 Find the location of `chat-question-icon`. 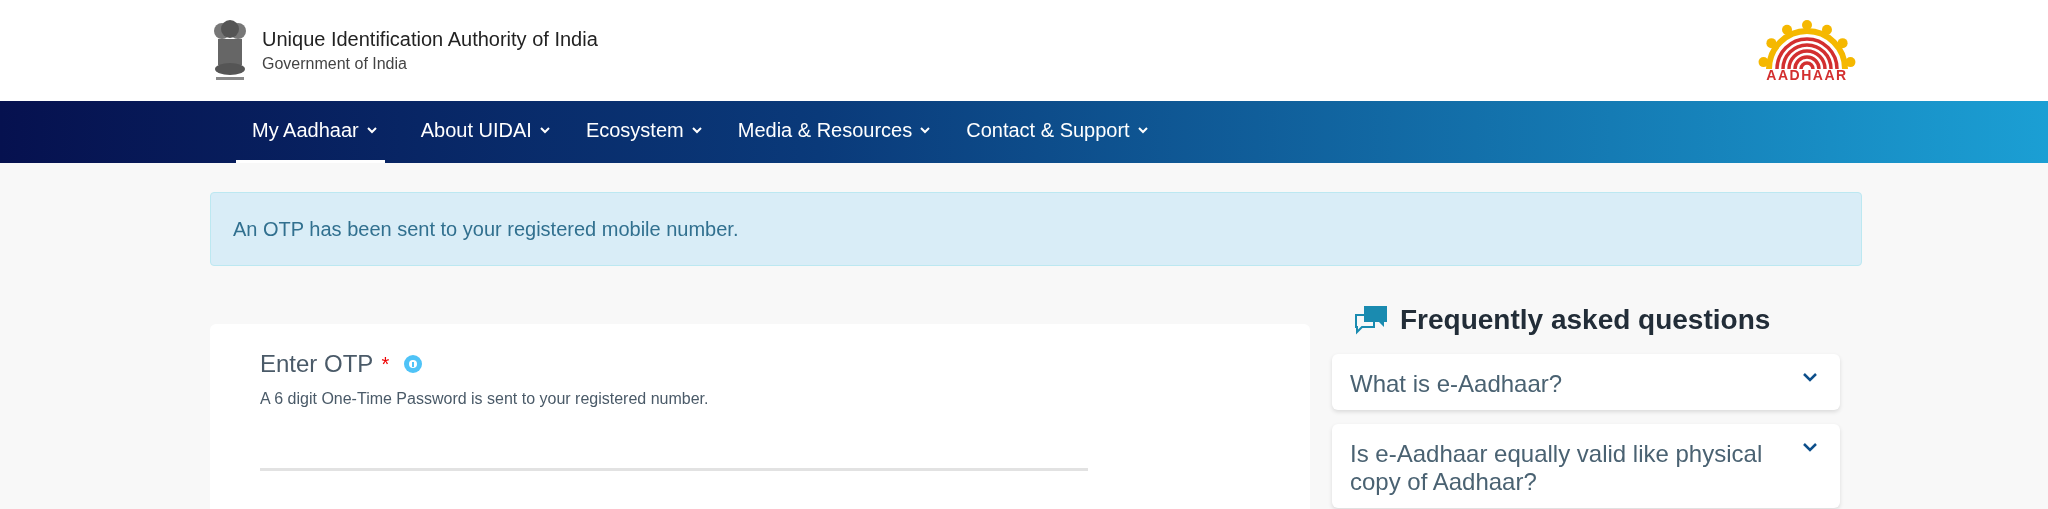

chat-question-icon is located at coordinates (1371, 320).